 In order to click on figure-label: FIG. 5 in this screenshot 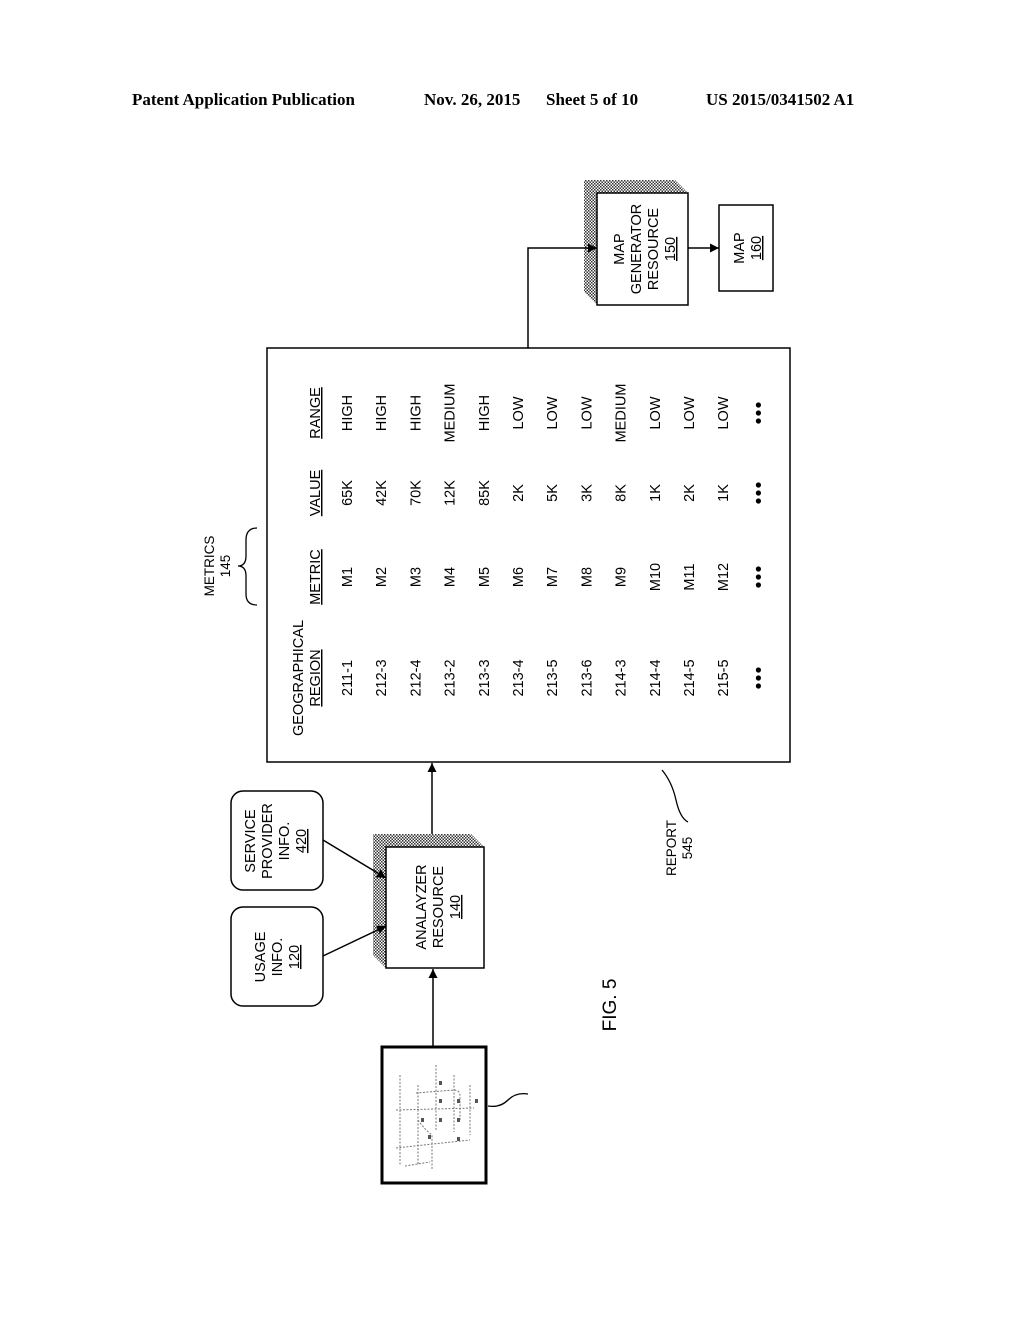, I will do `click(610, 1005)`.